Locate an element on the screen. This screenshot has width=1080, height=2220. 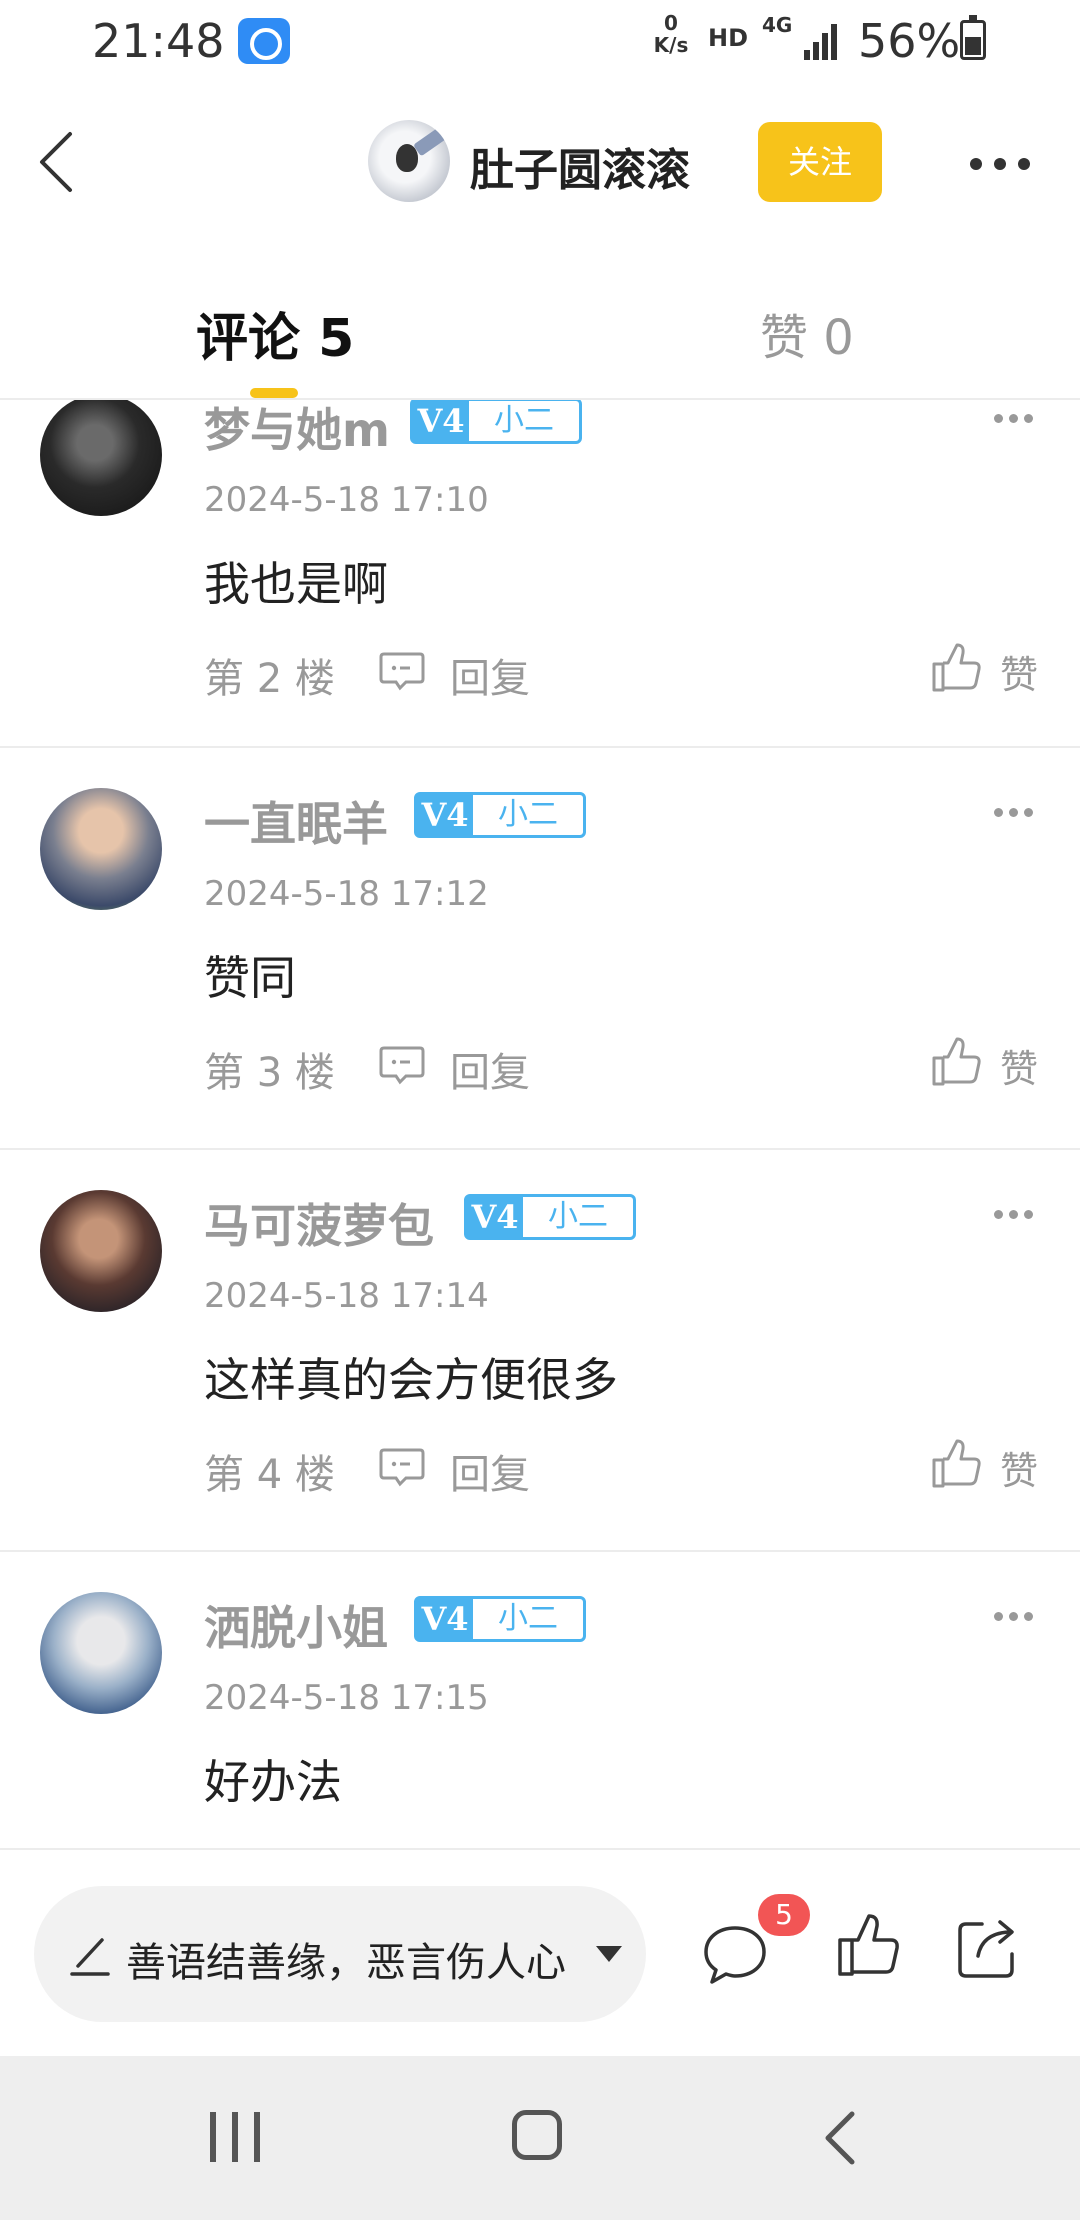
bottom-action-bar: 善语结善缘，恶言伤人心 5 is located at coordinates (540, 1953).